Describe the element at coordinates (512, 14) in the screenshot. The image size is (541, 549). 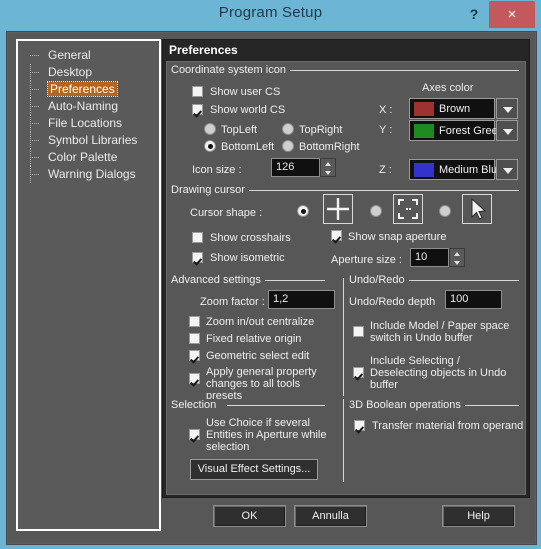
I see `close-icon: ×` at that location.